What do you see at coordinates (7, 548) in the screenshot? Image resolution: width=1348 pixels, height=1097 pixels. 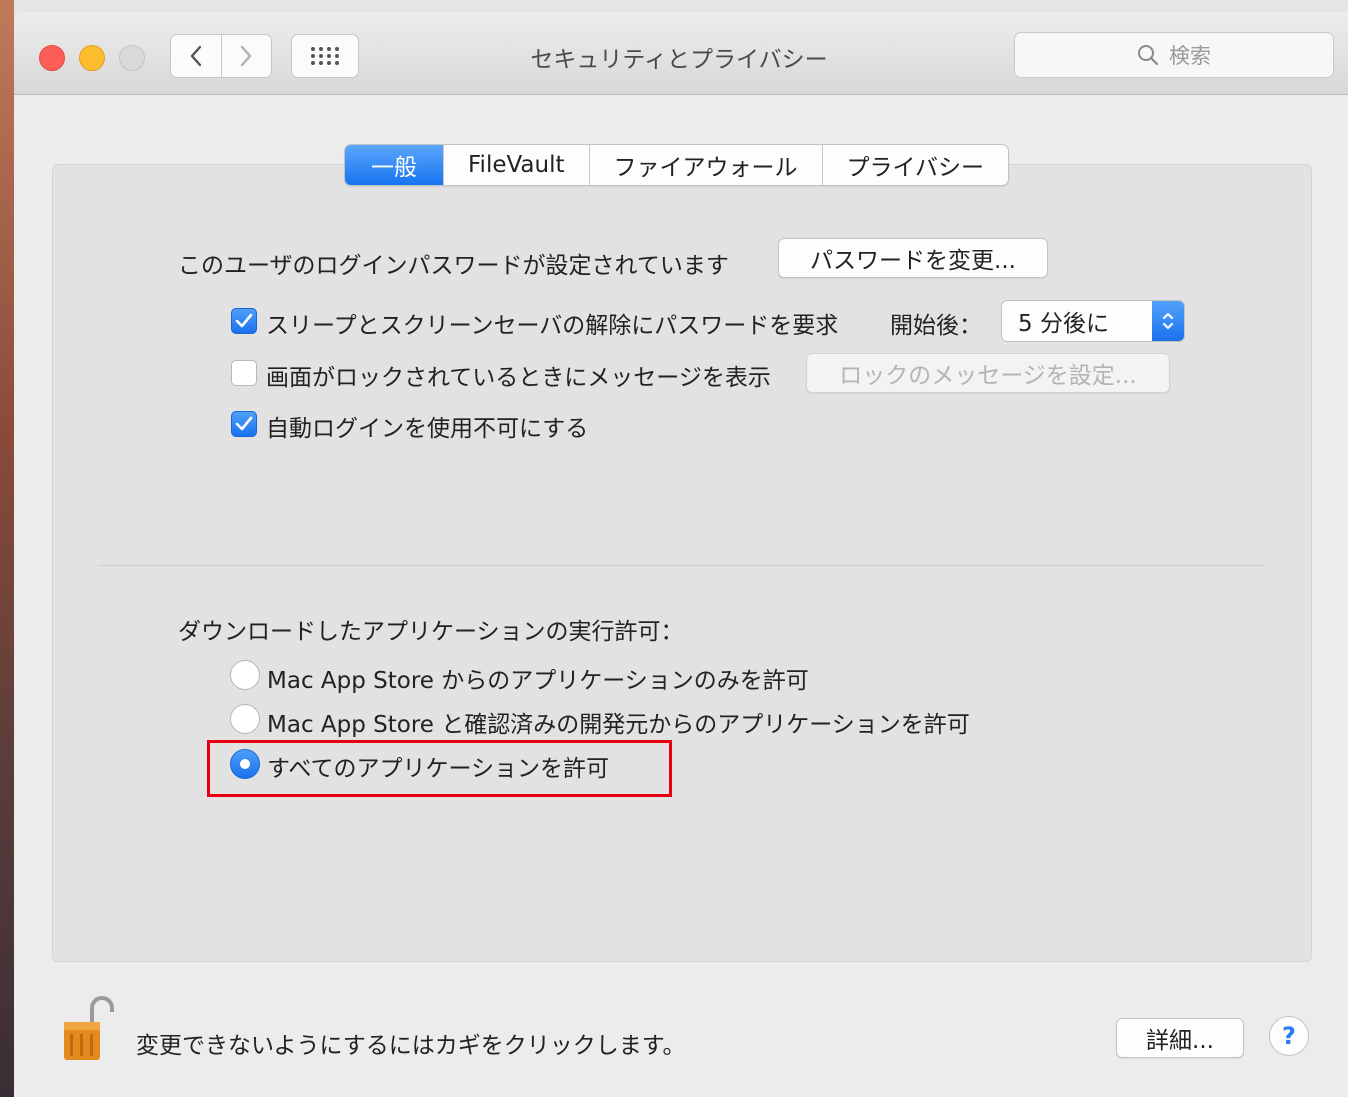 I see `desktop-background` at bounding box center [7, 548].